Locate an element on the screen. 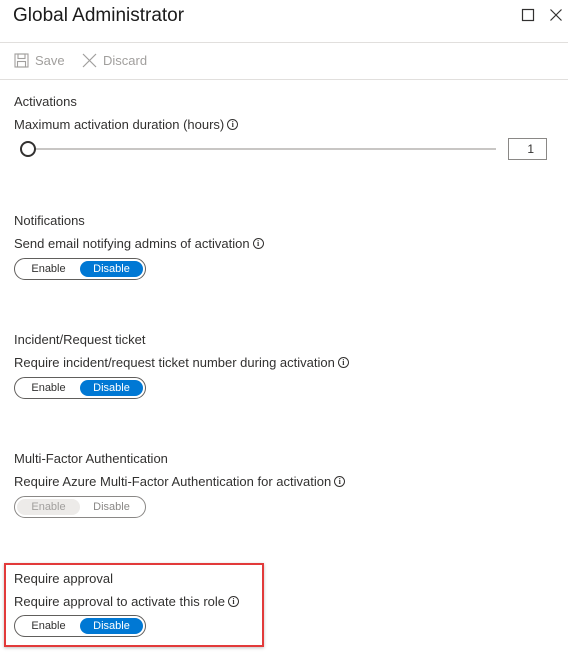 Image resolution: width=568 pixels, height=672 pixels. approval-enable-option: Enable is located at coordinates (48, 626).